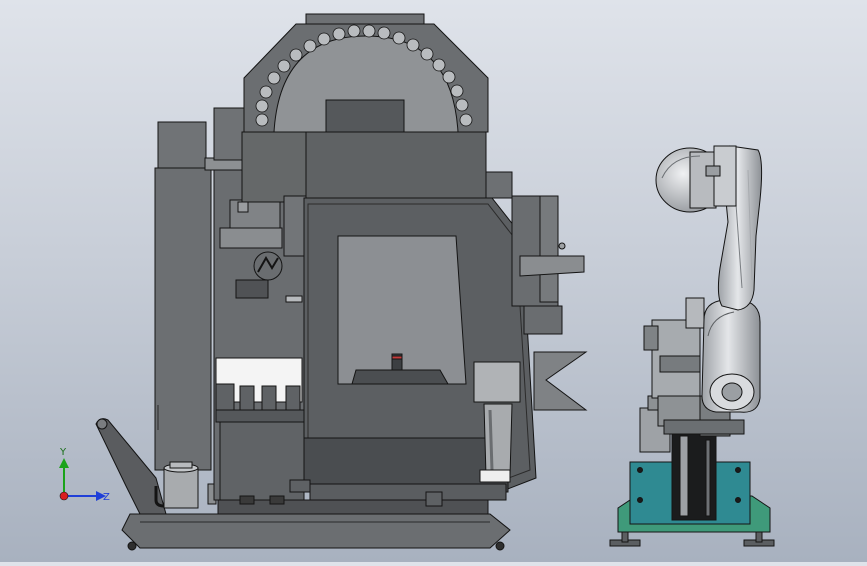 This screenshot has height=566, width=867. What do you see at coordinates (692, 346) in the screenshot?
I see `industrial-robot` at bounding box center [692, 346].